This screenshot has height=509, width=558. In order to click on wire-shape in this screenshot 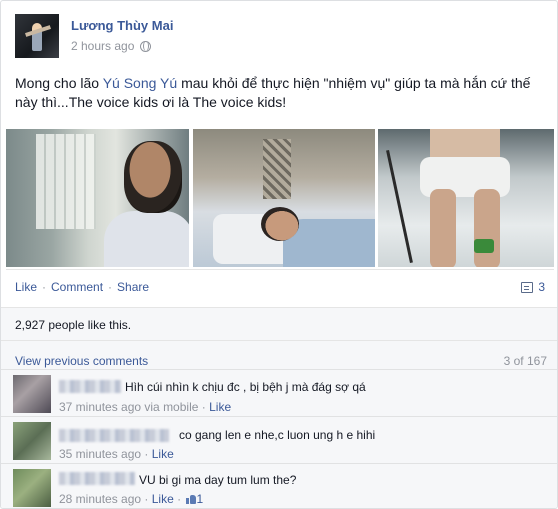, I will do `click(399, 206)`.